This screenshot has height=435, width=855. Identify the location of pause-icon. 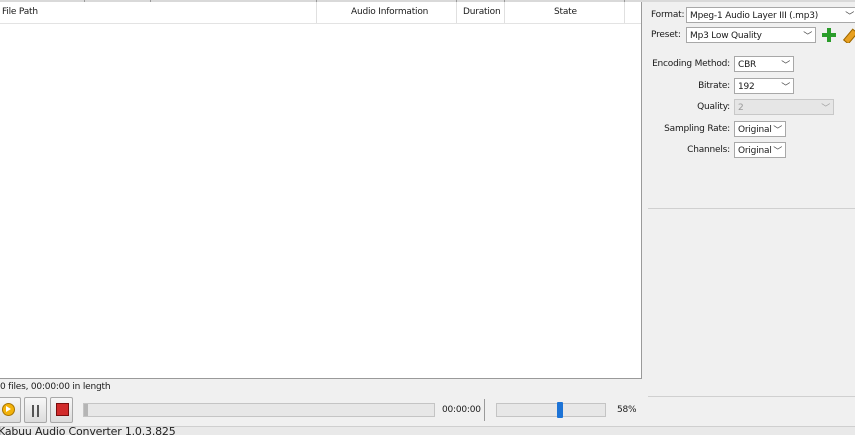
(33, 411).